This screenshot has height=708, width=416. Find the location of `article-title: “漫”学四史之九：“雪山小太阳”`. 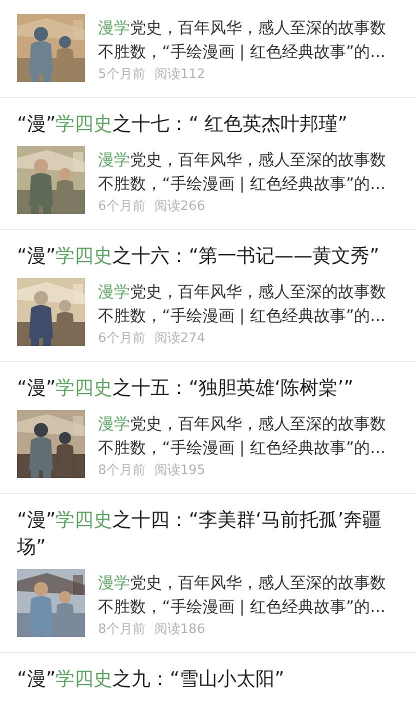

article-title: “漫”学四史之九：“雪山小太阳” is located at coordinates (208, 679).